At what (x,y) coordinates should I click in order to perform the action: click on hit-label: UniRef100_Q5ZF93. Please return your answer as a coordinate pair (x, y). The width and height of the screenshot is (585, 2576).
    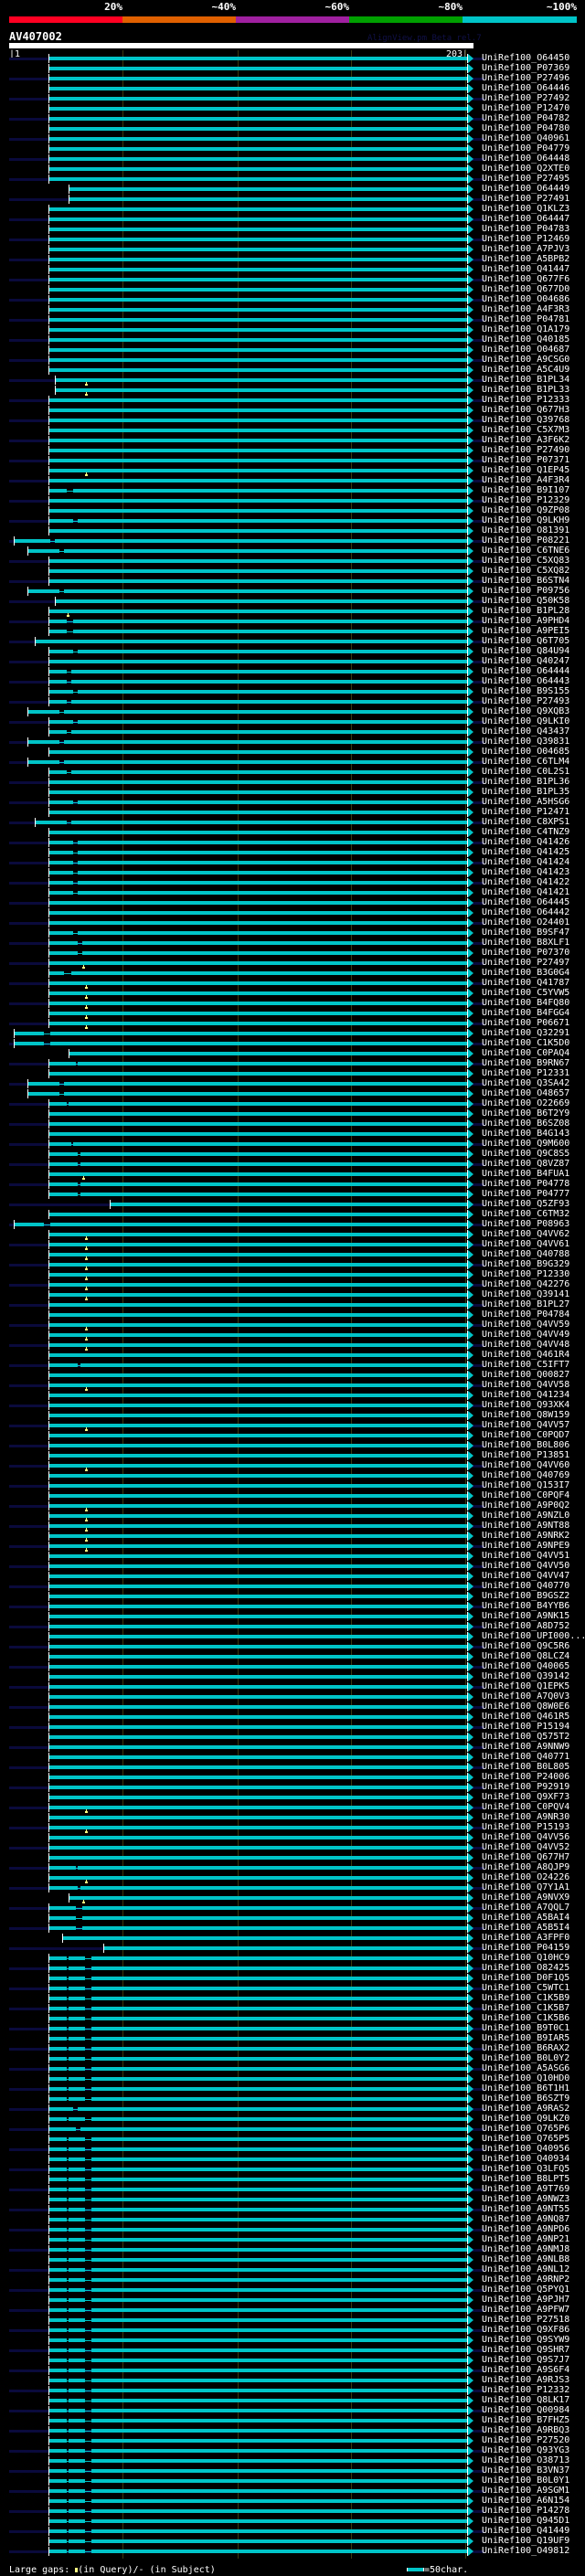
    Looking at the image, I should click on (525, 1204).